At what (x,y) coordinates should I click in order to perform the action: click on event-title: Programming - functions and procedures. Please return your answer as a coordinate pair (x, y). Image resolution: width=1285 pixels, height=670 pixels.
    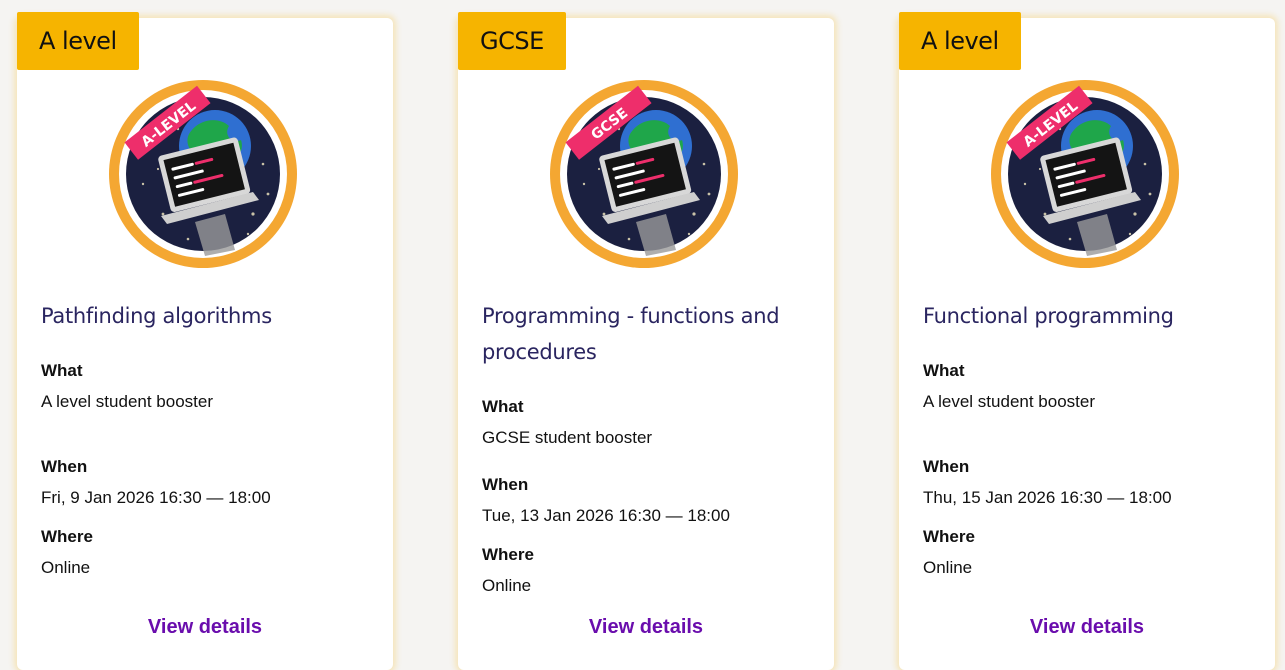
    Looking at the image, I should click on (631, 334).